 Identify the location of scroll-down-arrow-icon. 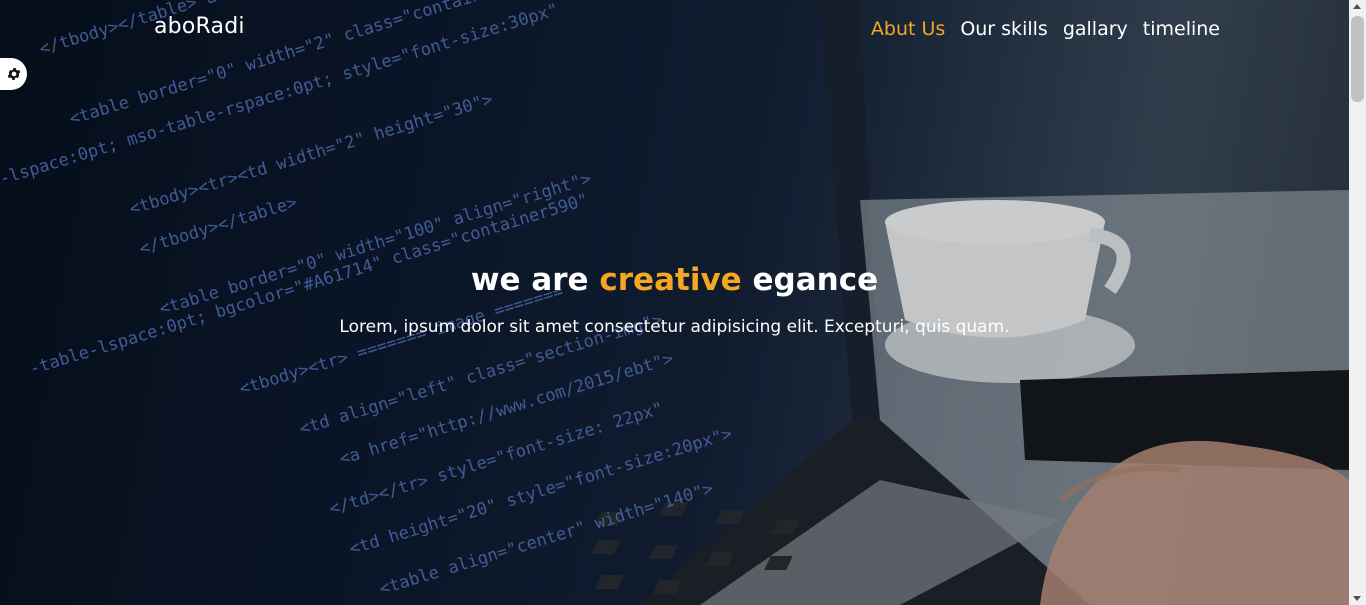
(1357, 598).